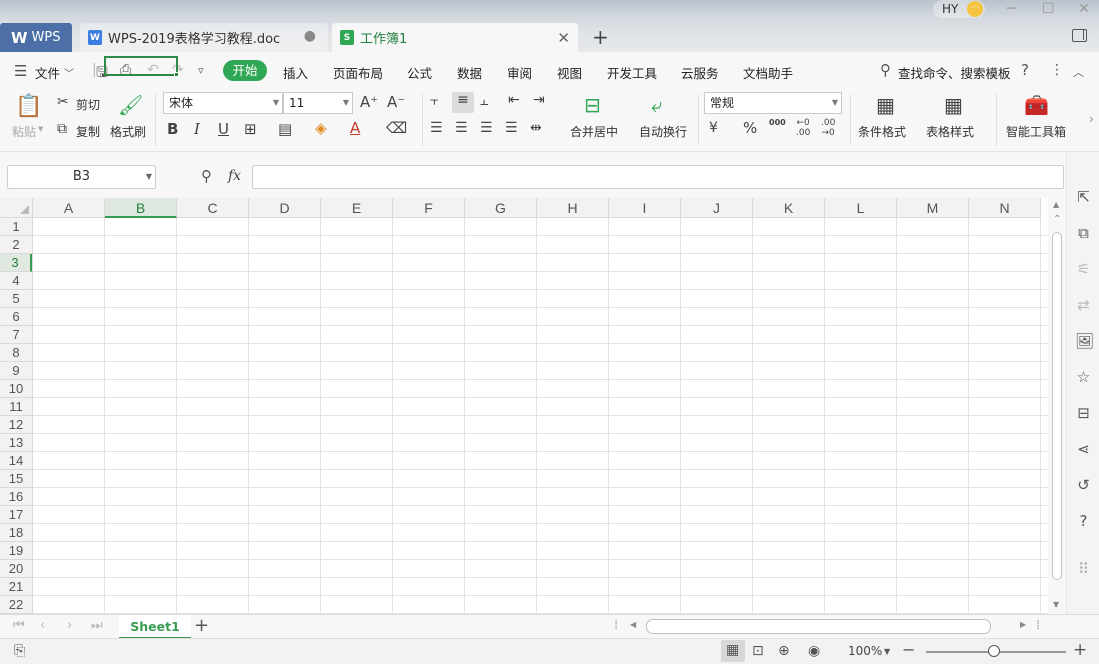 The width and height of the screenshot is (1099, 664). I want to click on archive-icon: ⊟, so click(1083, 413).